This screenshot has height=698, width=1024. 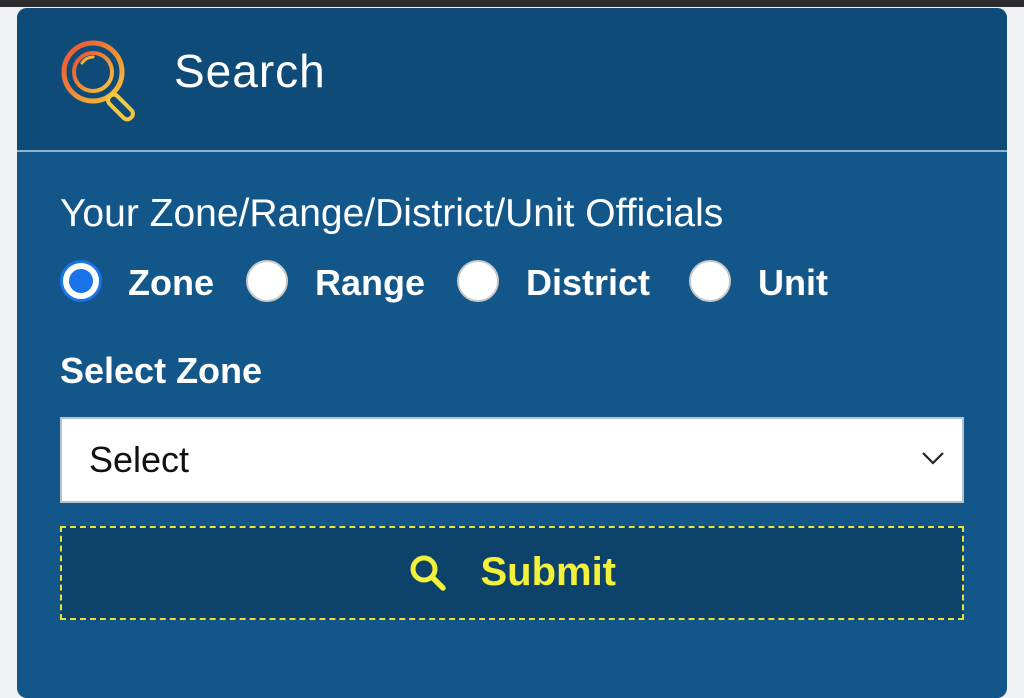 What do you see at coordinates (478, 281) in the screenshot?
I see `radio-district` at bounding box center [478, 281].